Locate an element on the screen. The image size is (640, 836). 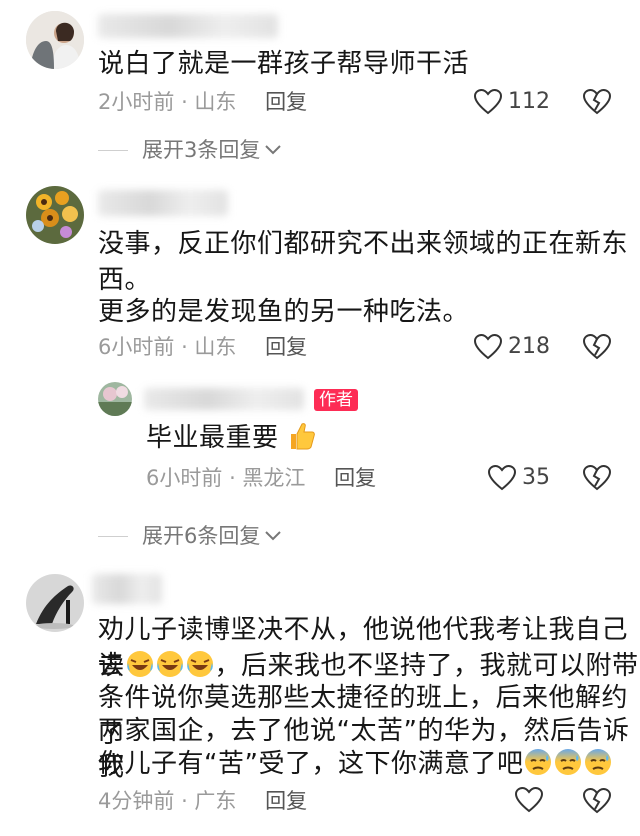
like-count: 112 is located at coordinates (529, 101).